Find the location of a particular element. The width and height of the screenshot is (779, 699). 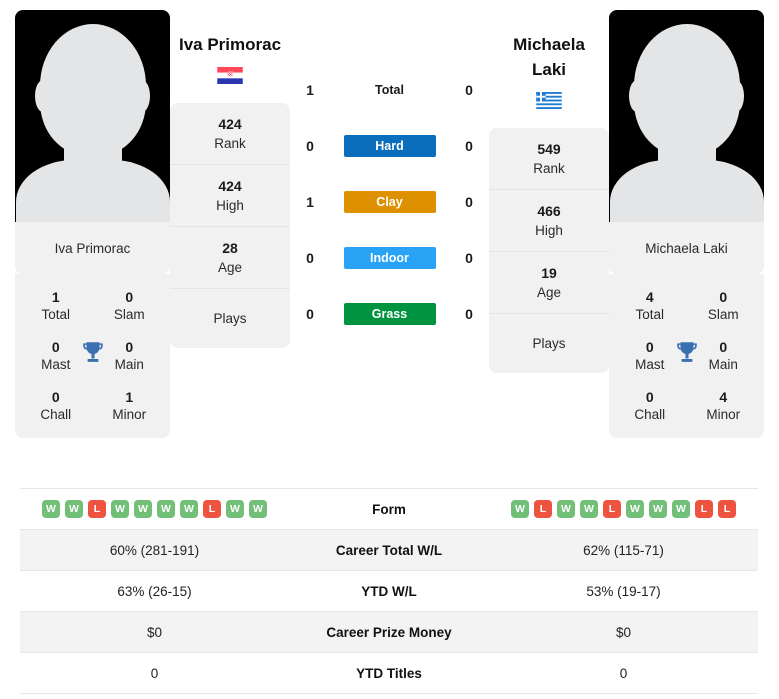

right-rank-value: 549 is located at coordinates (549, 149).